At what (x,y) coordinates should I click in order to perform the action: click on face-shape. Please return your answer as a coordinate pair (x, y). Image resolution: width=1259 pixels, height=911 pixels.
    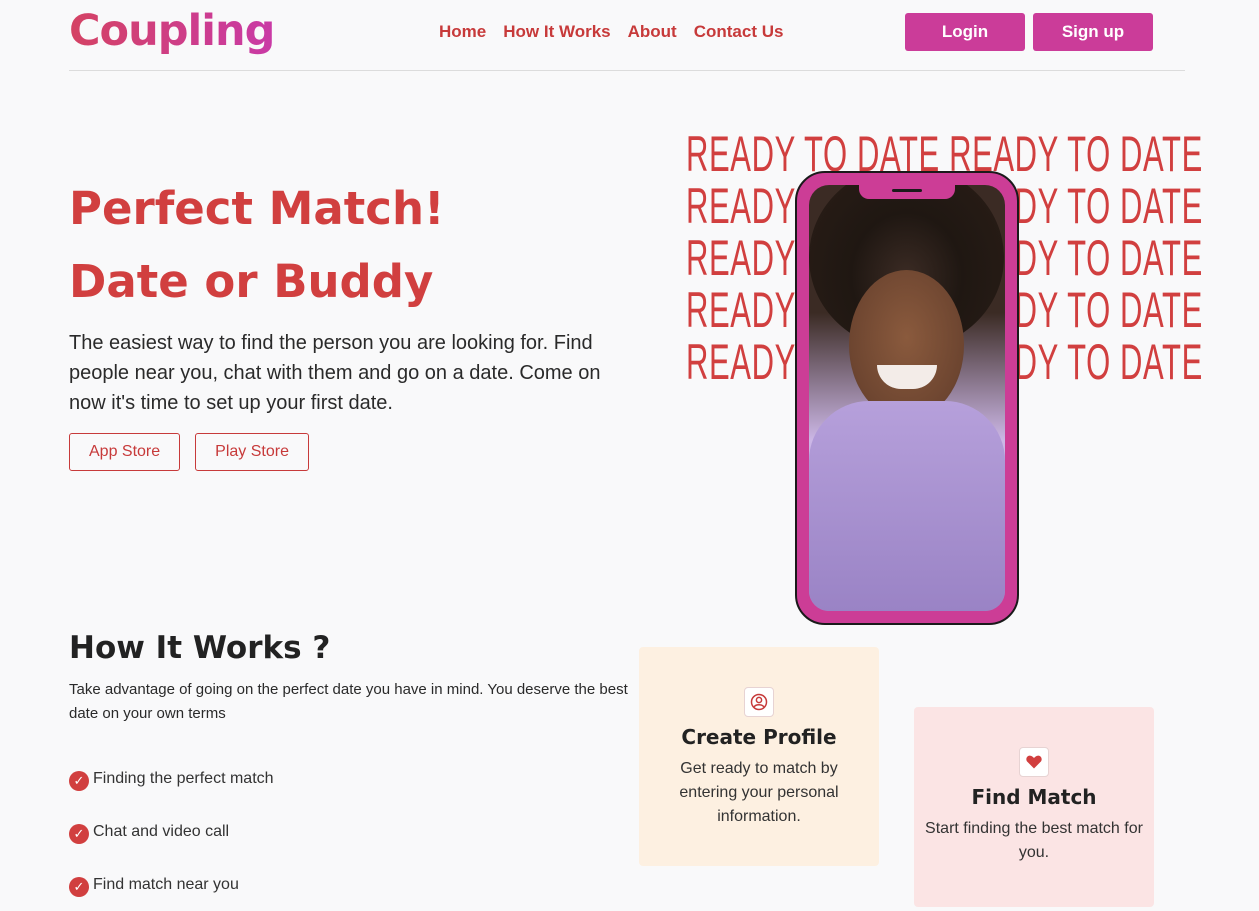
    Looking at the image, I should click on (906, 345).